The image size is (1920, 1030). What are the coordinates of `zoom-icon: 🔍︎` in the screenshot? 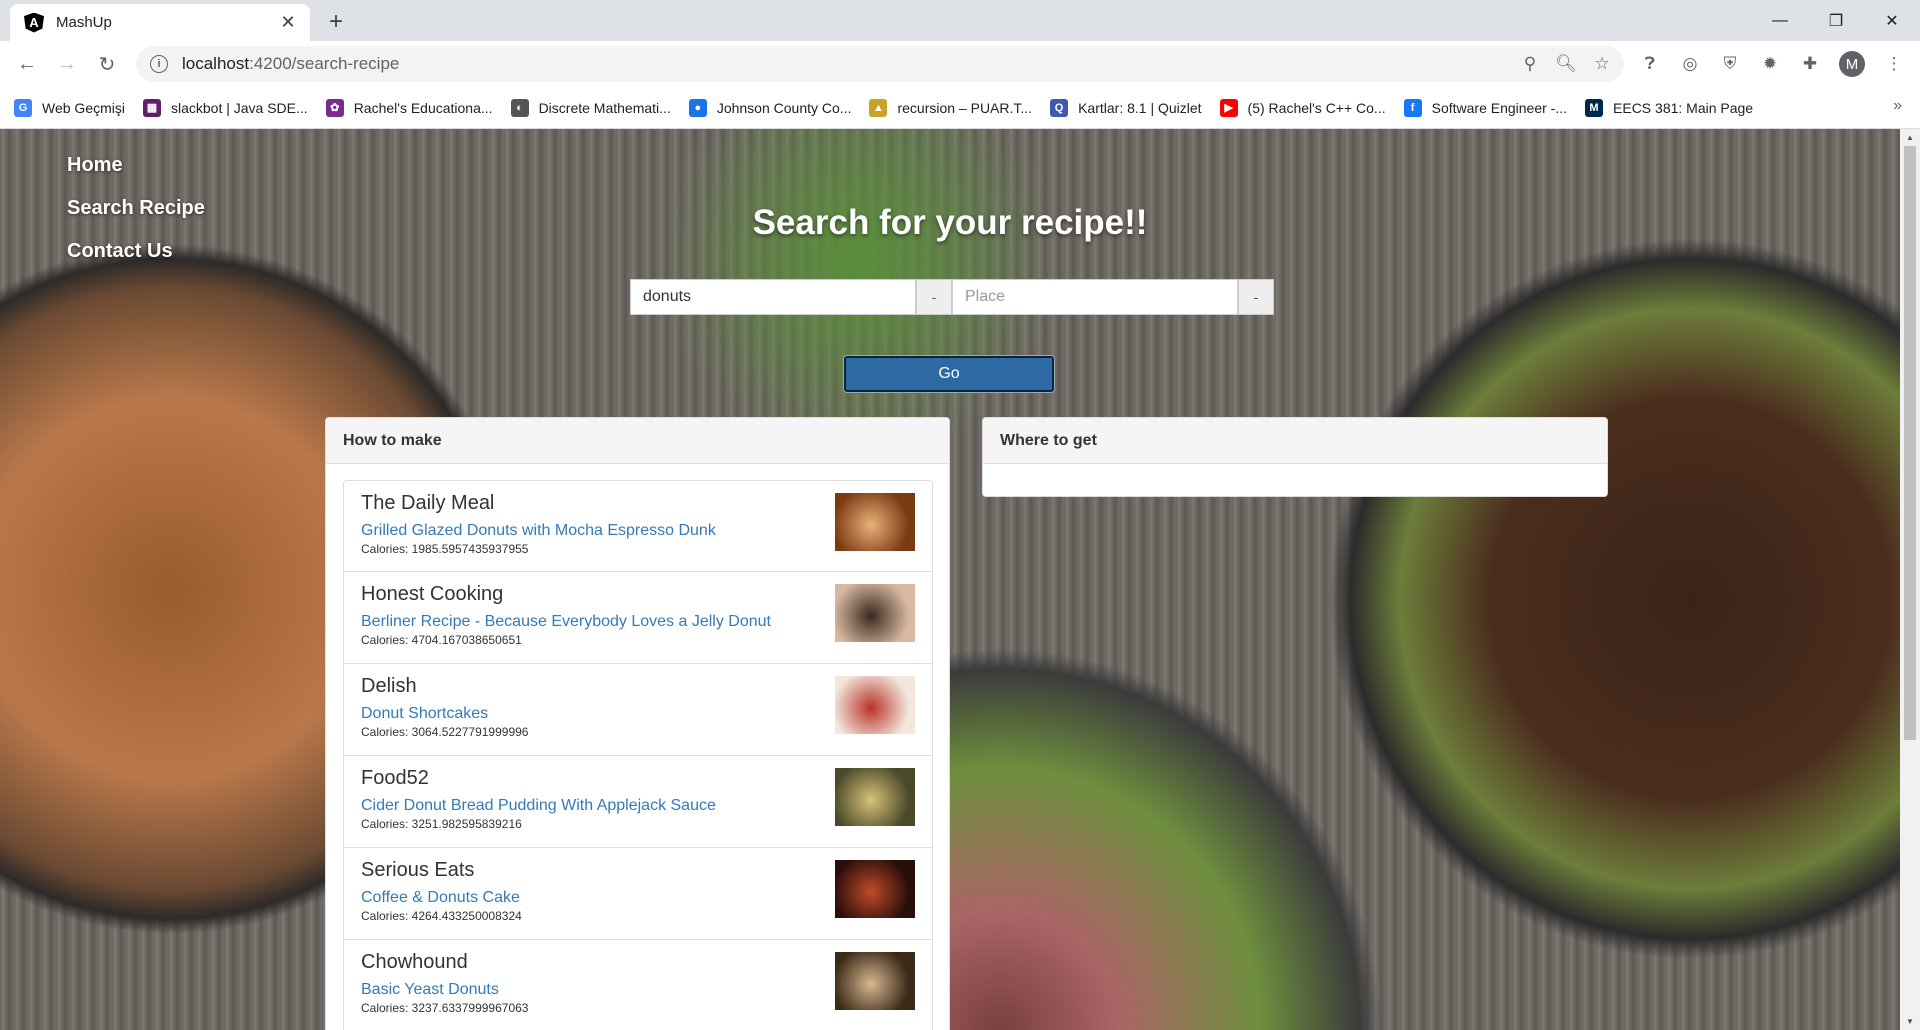 It's located at (1566, 64).